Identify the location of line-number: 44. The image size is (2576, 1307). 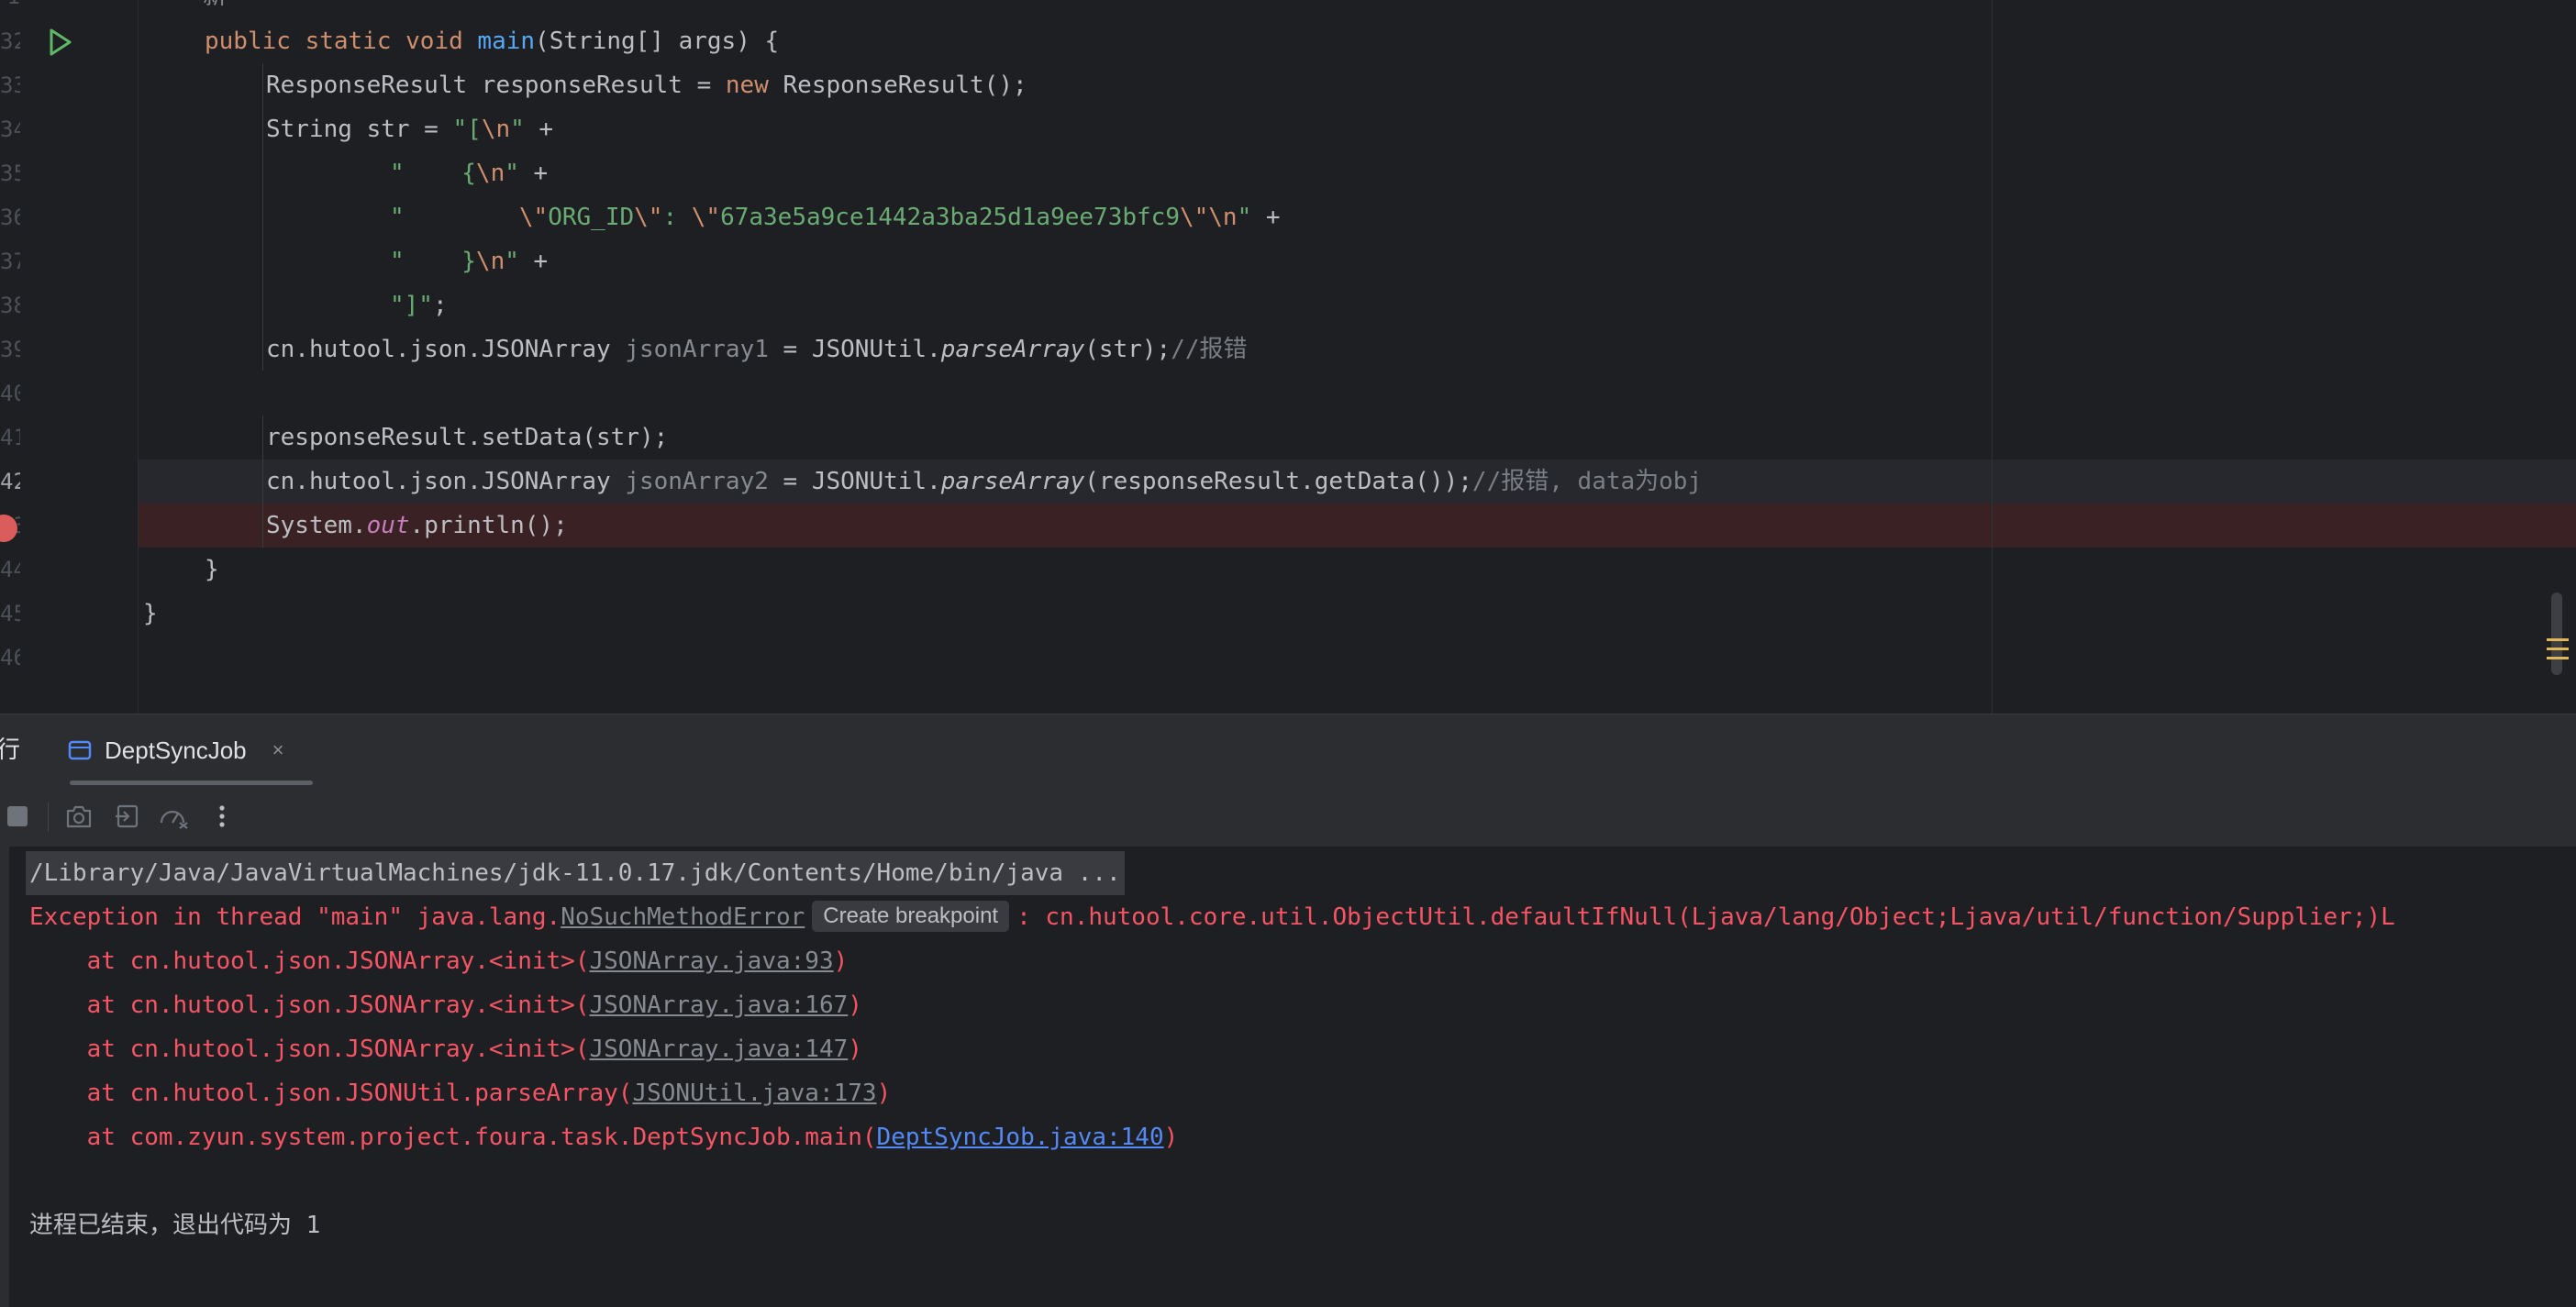
(10, 569).